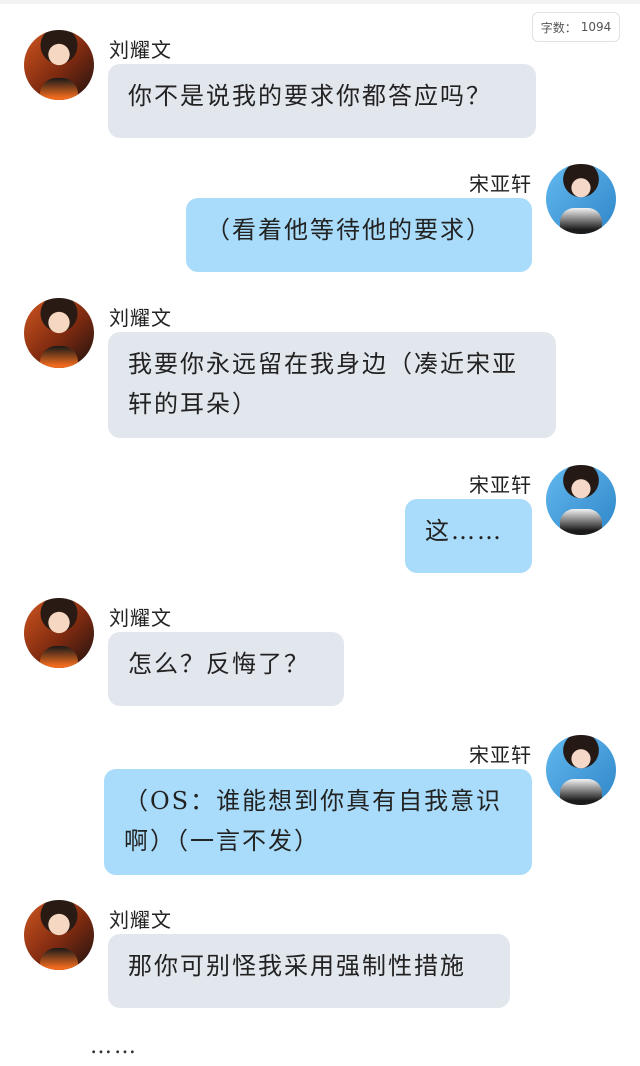 The image size is (640, 1066). What do you see at coordinates (318, 822) in the screenshot?
I see `message-bubble: （OS：谁能想到你真有自我意识啊）（一言不发）` at bounding box center [318, 822].